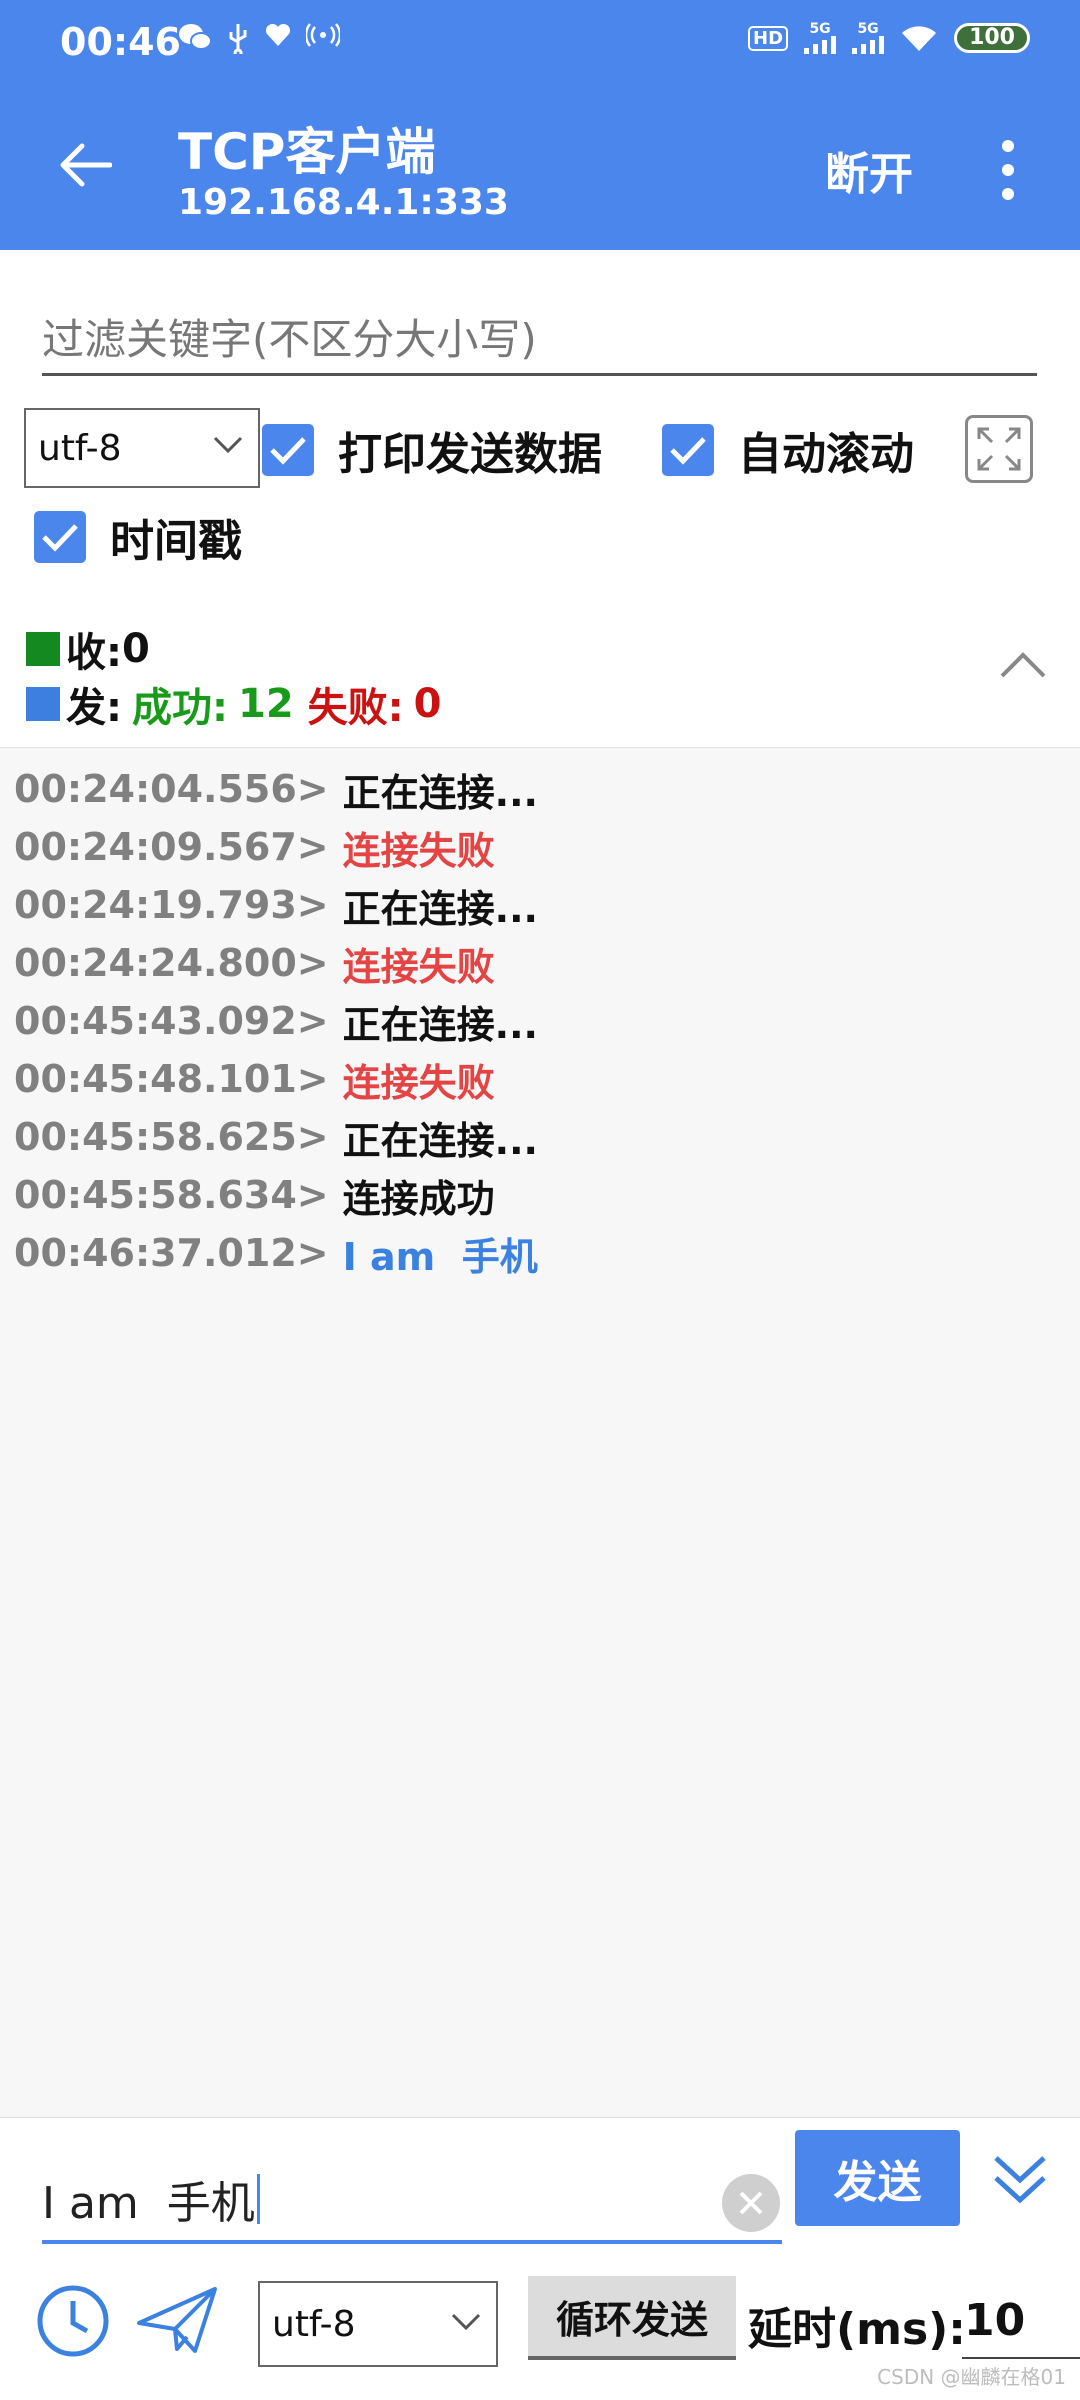  I want to click on send-plane-icon, so click(177, 2320).